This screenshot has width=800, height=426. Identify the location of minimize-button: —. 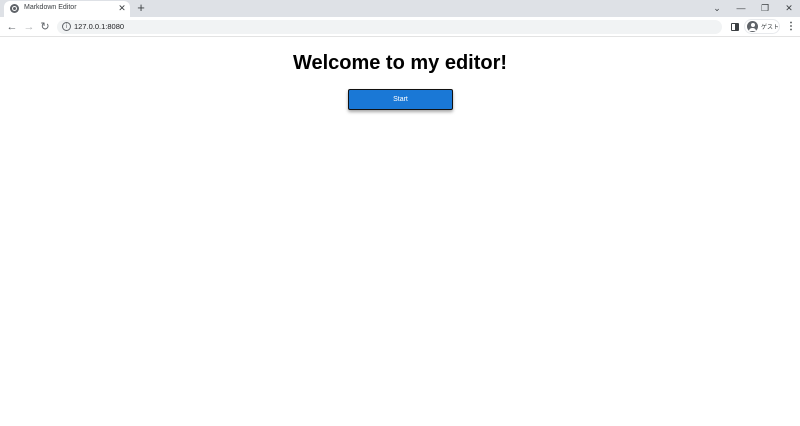
(741, 8).